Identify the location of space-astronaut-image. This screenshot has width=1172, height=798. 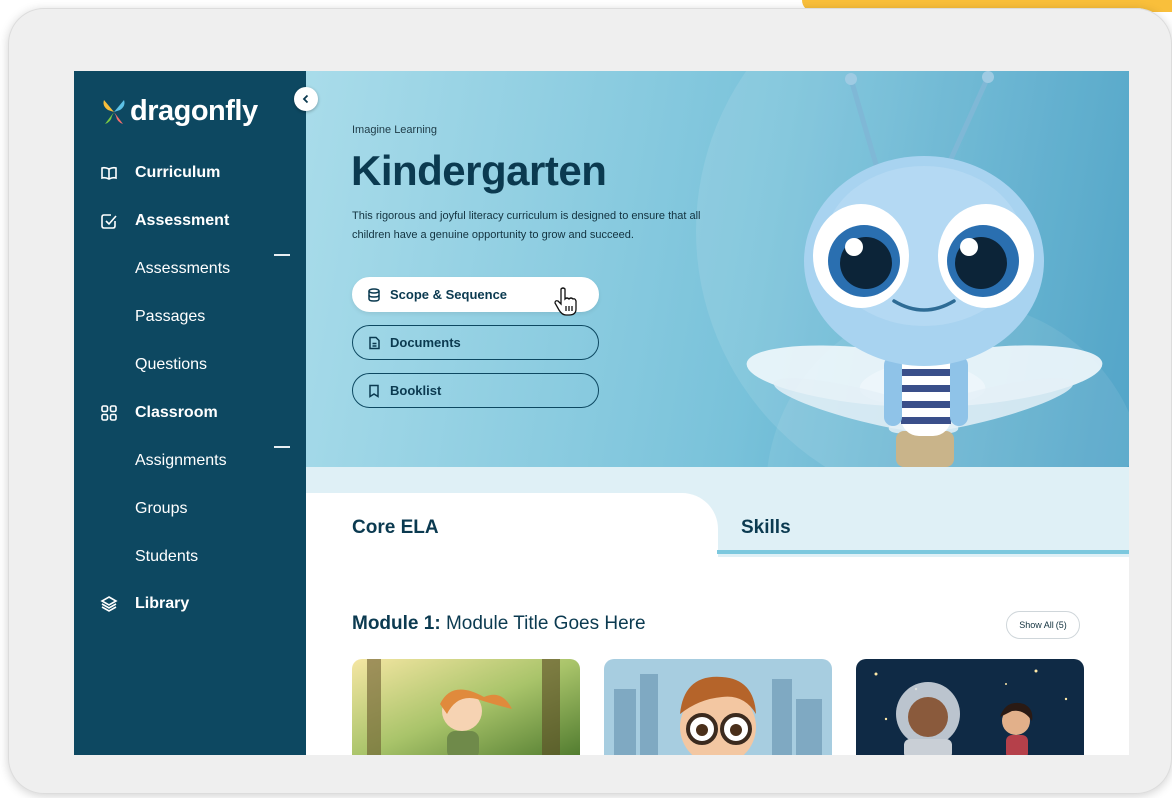
(970, 707).